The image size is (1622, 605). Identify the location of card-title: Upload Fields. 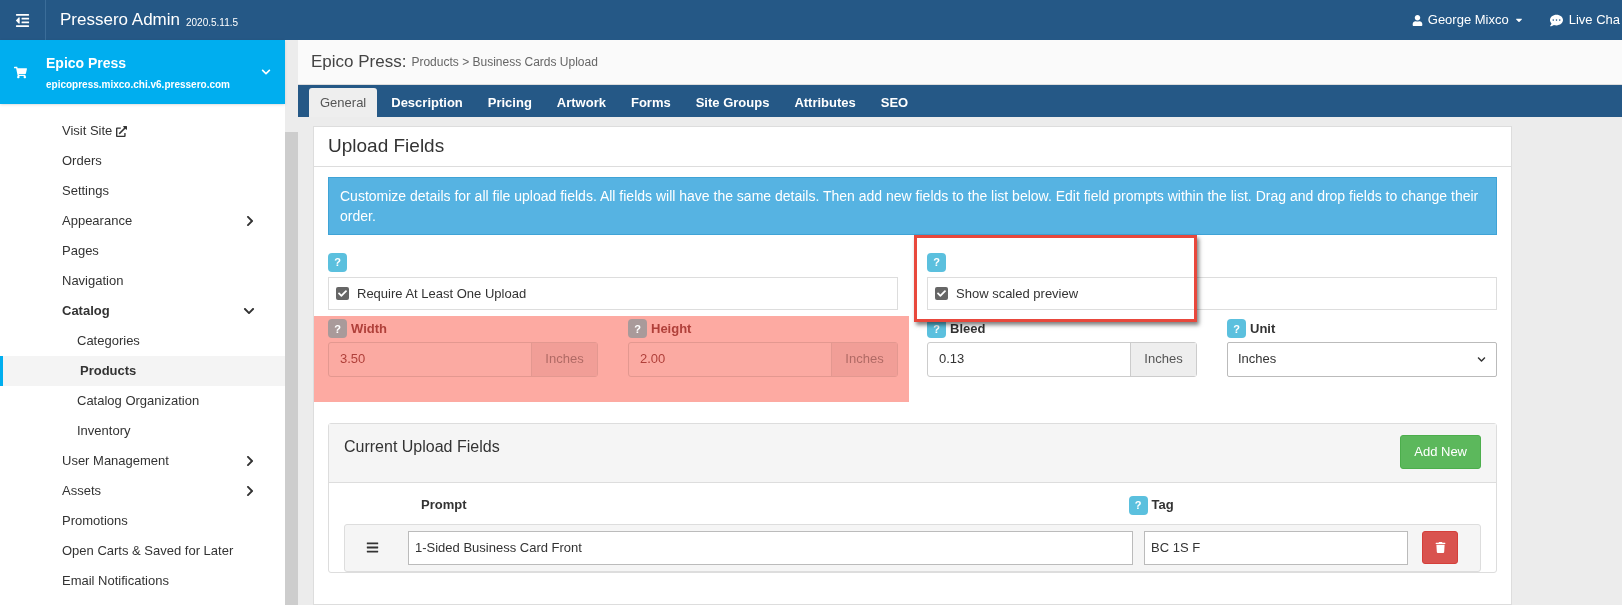
(386, 146).